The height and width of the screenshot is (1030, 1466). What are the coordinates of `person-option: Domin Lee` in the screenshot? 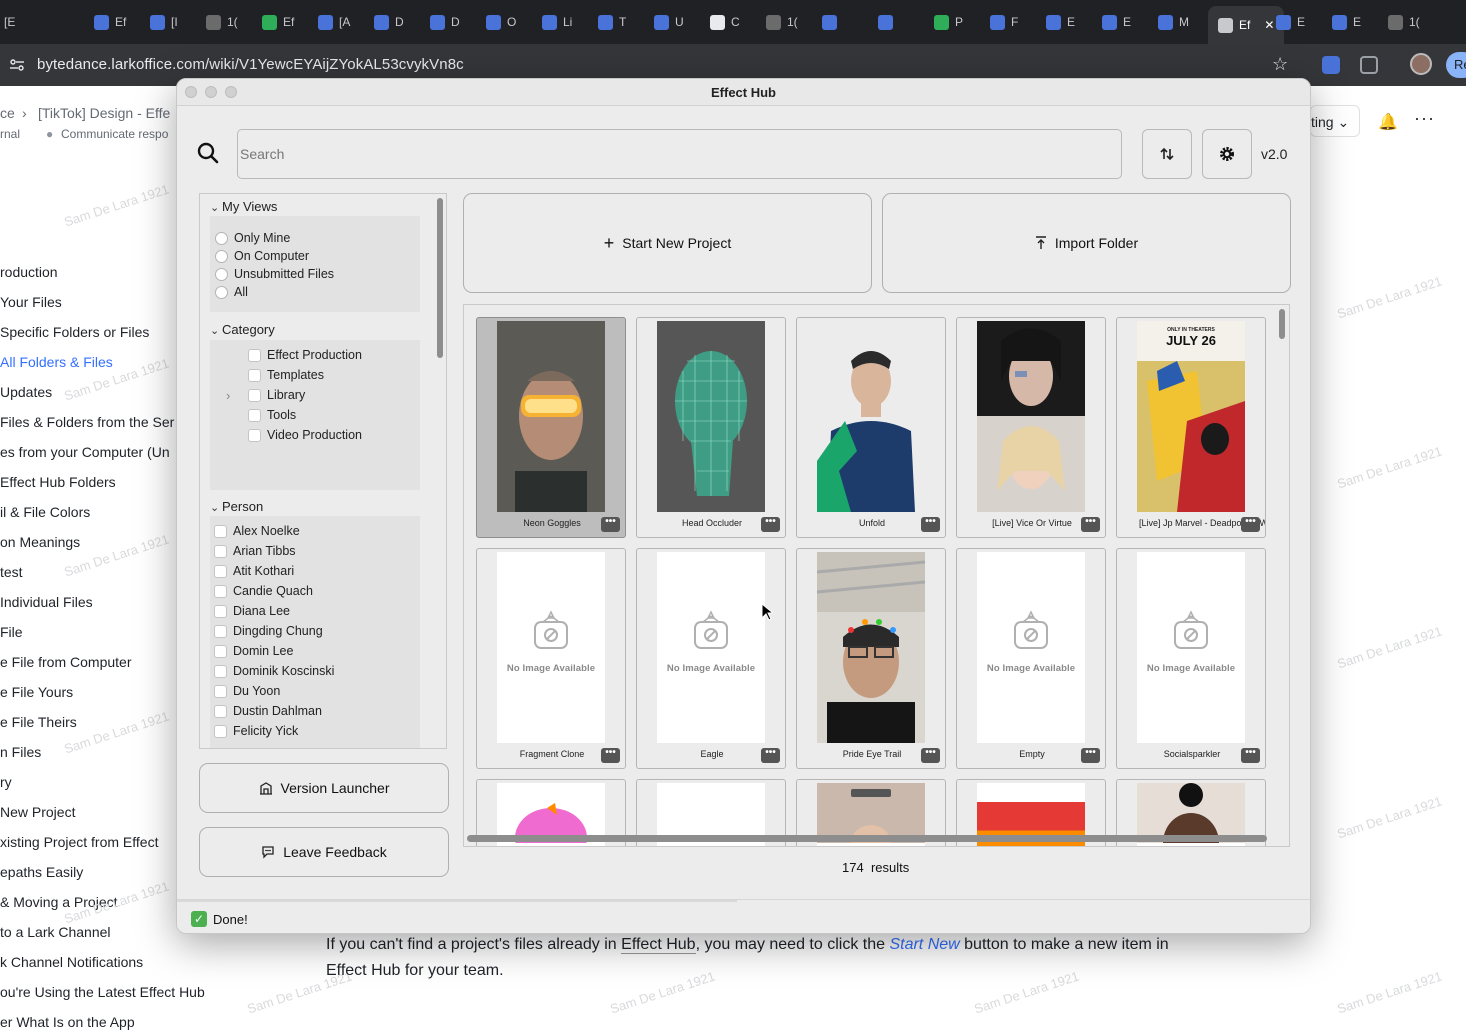 It's located at (253, 651).